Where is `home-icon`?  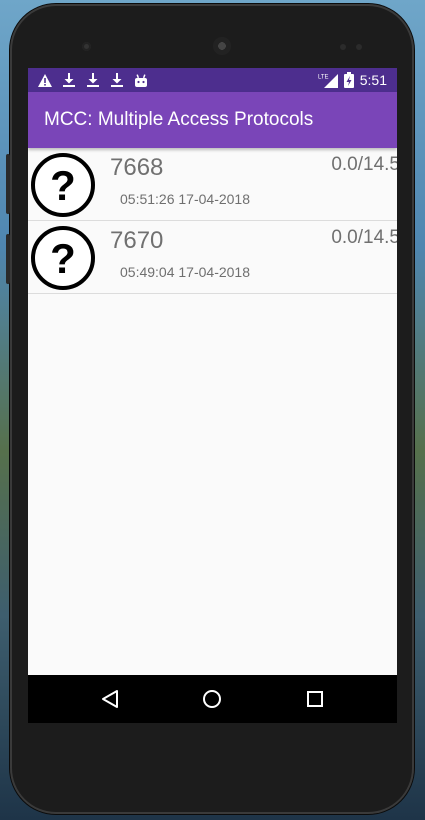 home-icon is located at coordinates (212, 699).